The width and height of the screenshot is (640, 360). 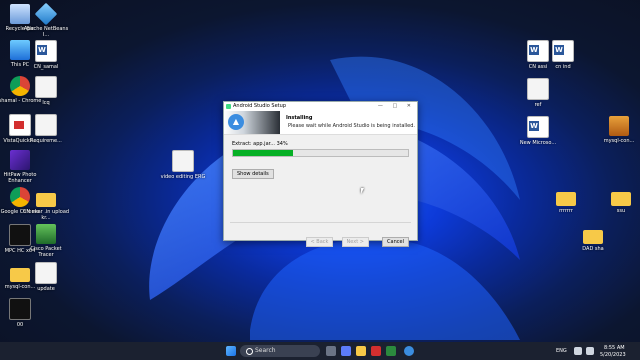 I want to click on window-title: Android Studio Setup, so click(x=259, y=106).